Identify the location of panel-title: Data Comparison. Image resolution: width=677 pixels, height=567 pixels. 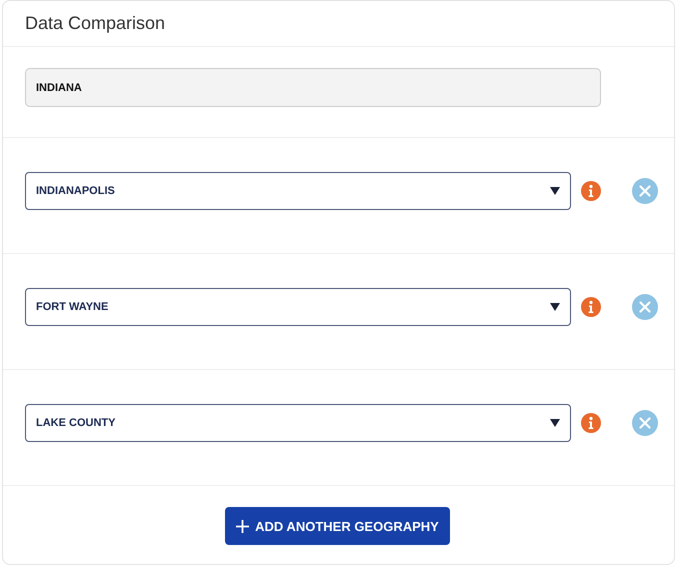
(95, 23).